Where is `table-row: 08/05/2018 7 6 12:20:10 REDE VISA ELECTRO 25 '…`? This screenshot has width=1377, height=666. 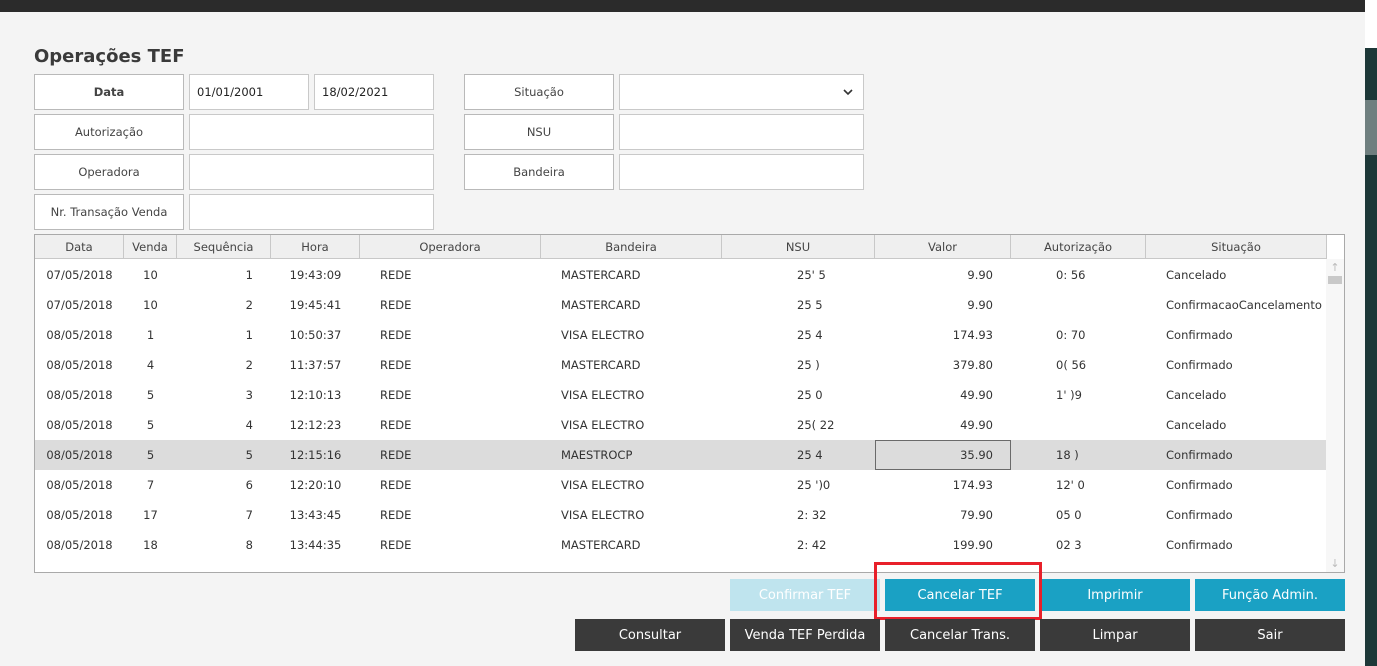
table-row: 08/05/2018 7 6 12:20:10 REDE VISA ELECTRO 25 '… is located at coordinates (681, 485).